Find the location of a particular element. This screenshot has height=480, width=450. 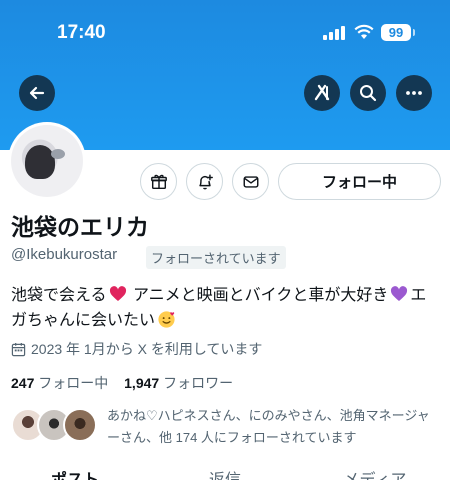

bio-text-2: アニメと映画とバイクと車が大好き is located at coordinates (258, 295).